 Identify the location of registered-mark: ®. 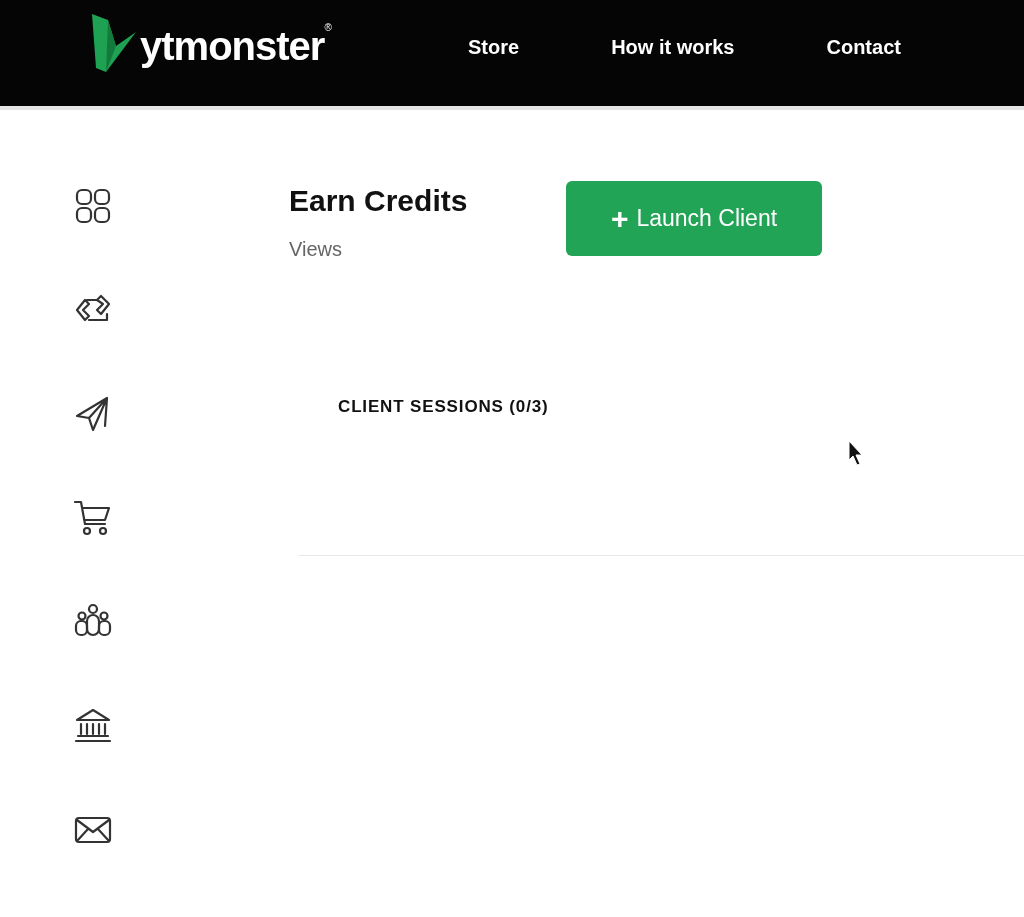
(328, 27).